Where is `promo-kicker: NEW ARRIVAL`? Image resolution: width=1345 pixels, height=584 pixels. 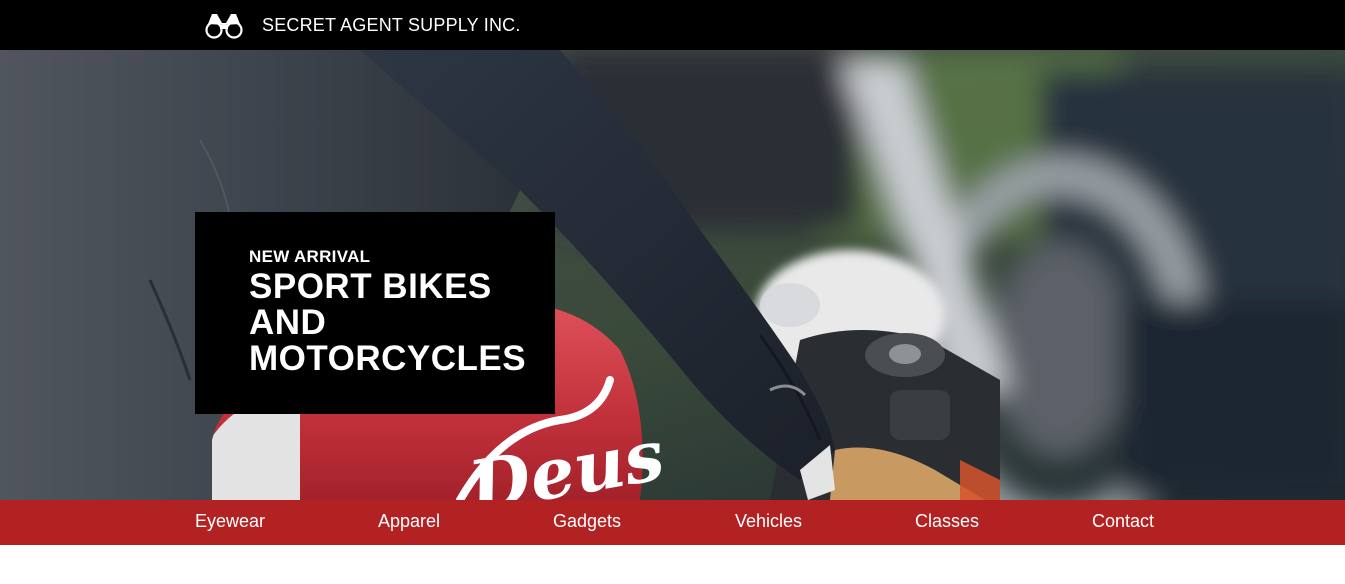 promo-kicker: NEW ARRIVAL is located at coordinates (310, 256).